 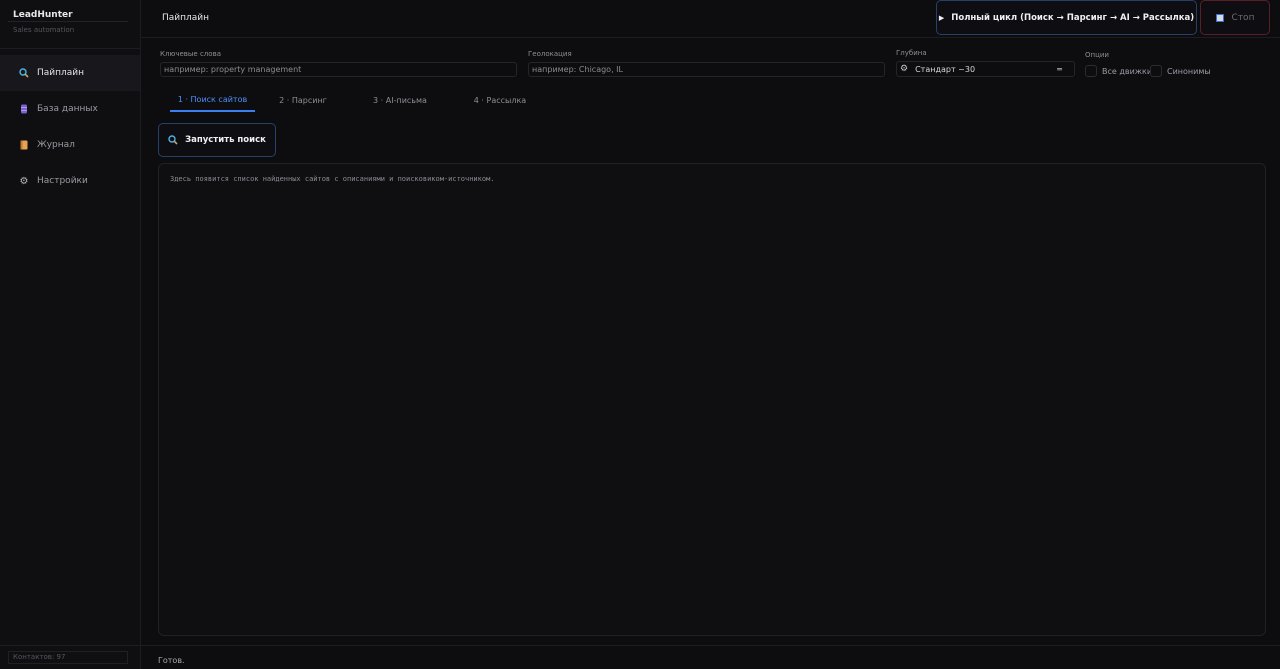 What do you see at coordinates (1097, 55) in the screenshot?
I see `options-label: Опции` at bounding box center [1097, 55].